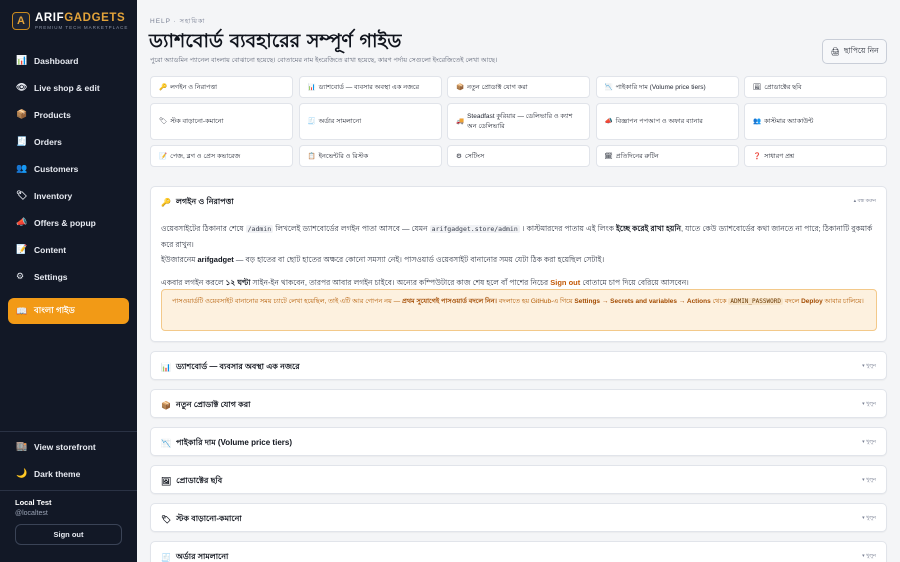 This screenshot has height=562, width=900. Describe the element at coordinates (815, 156) in the screenshot. I see `topic-faq: ❓ সাধারণ প্রশ্ন` at that location.